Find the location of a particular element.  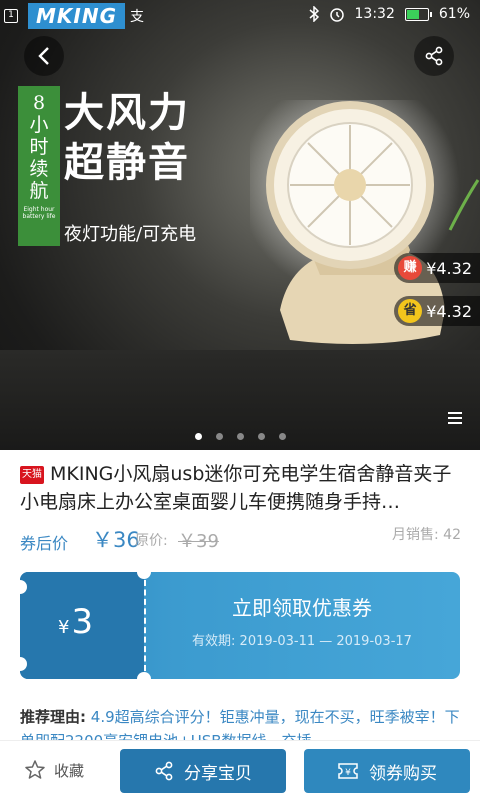

battery-life-english: Eight hour battery life is located at coordinates (39, 213).